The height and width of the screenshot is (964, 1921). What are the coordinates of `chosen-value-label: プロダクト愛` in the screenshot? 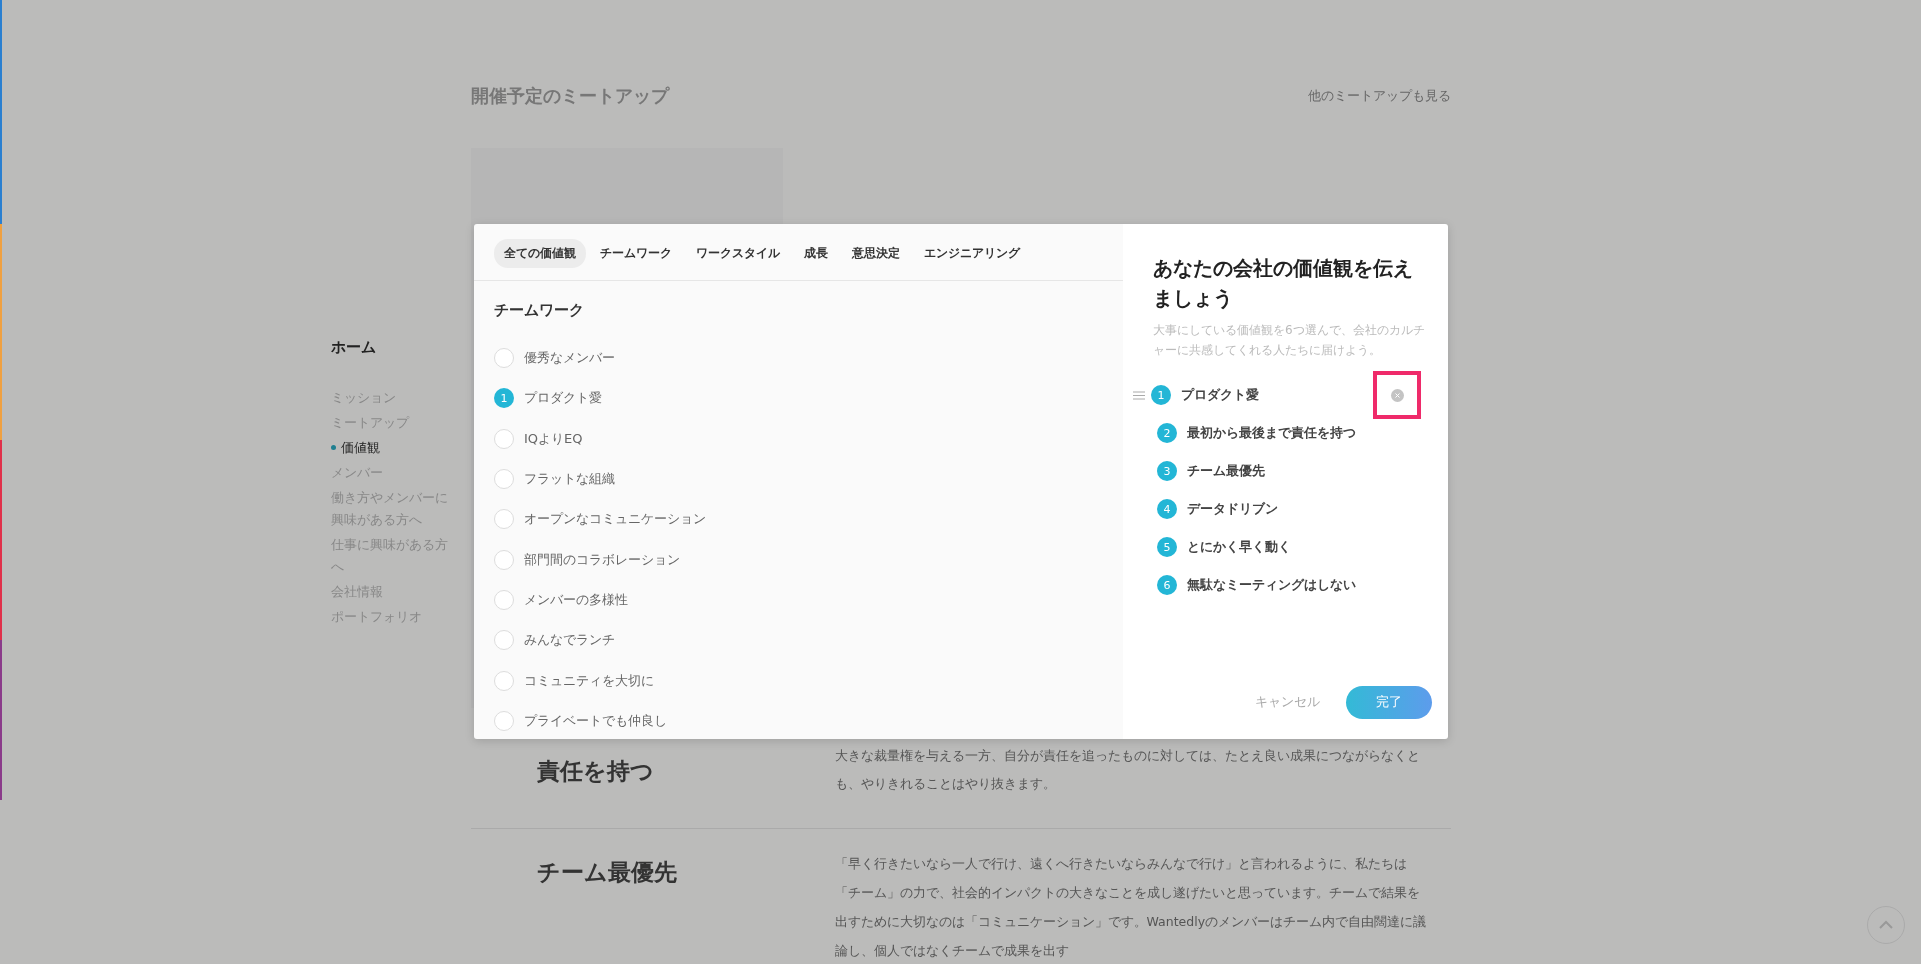 It's located at (1220, 395).